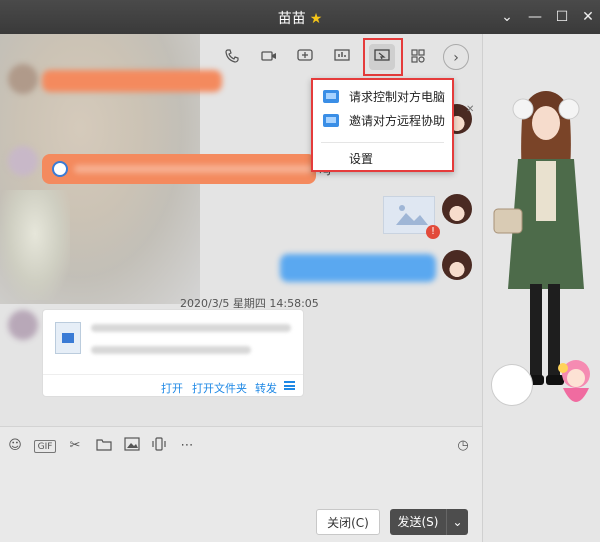  Describe the element at coordinates (159, 446) in the screenshot. I see `shake-icon` at that location.